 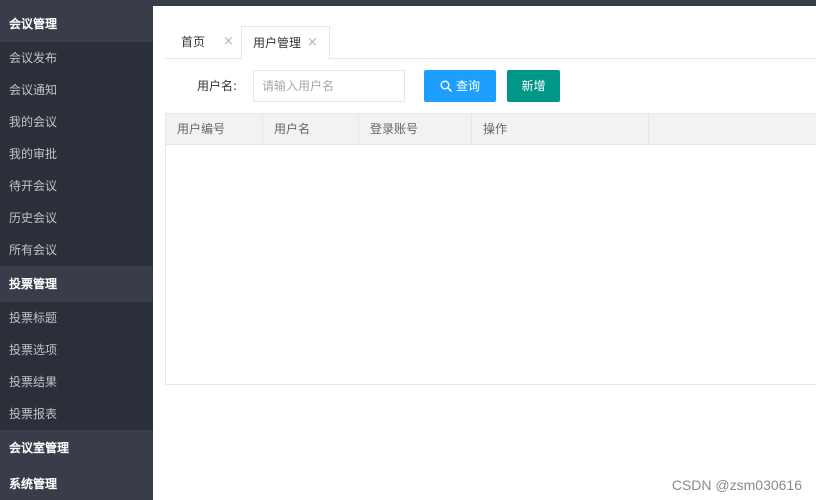 I want to click on column-header-user-id: 用户编号, so click(x=214, y=129).